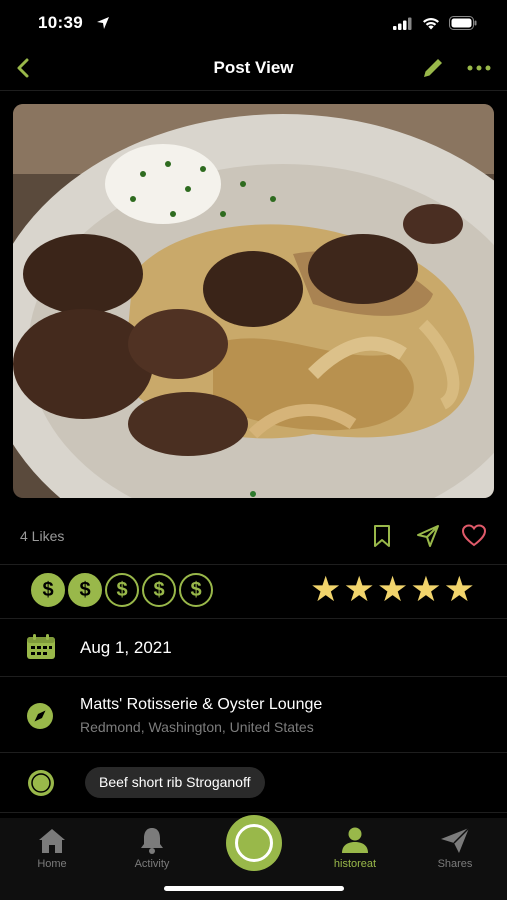 Image resolution: width=507 pixels, height=900 pixels. I want to click on location-row, so click(253, 716).